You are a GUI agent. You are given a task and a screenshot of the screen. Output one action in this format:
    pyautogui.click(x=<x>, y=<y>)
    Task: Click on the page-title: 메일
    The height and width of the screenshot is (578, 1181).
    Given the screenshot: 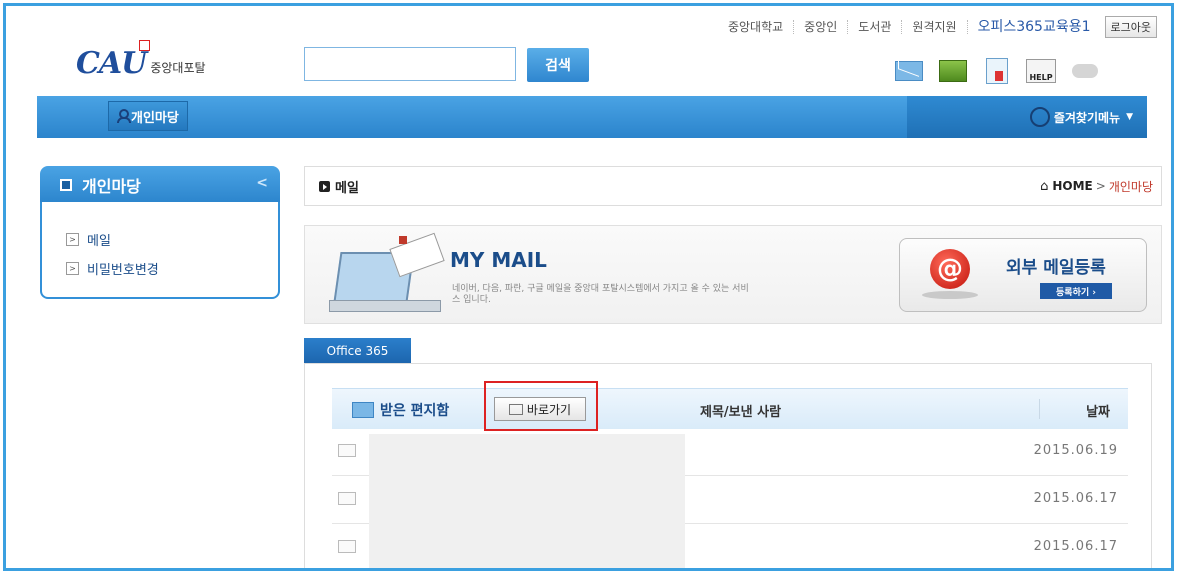 What is the action you would take?
    pyautogui.click(x=339, y=186)
    